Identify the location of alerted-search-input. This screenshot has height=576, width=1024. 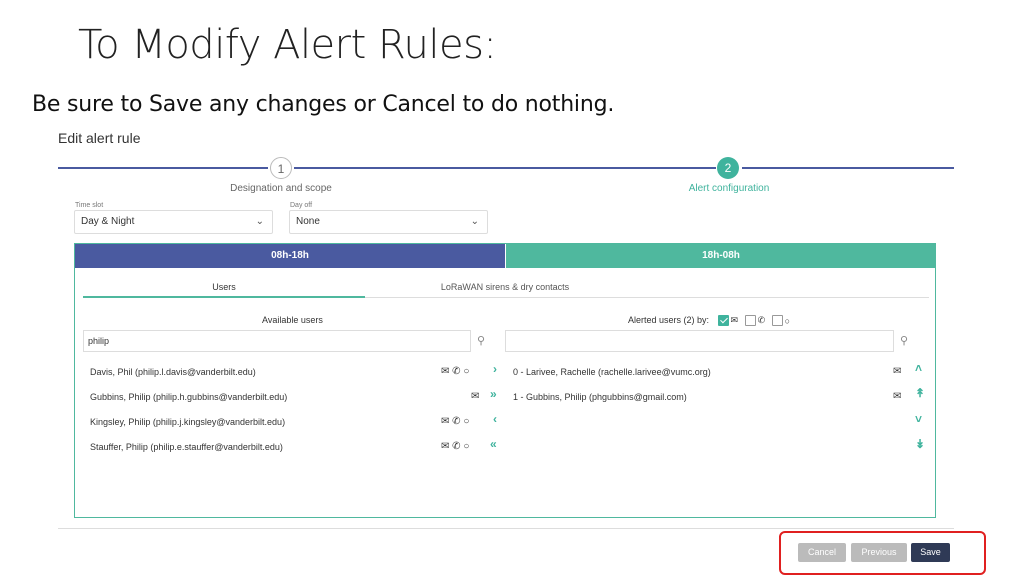
(699, 341).